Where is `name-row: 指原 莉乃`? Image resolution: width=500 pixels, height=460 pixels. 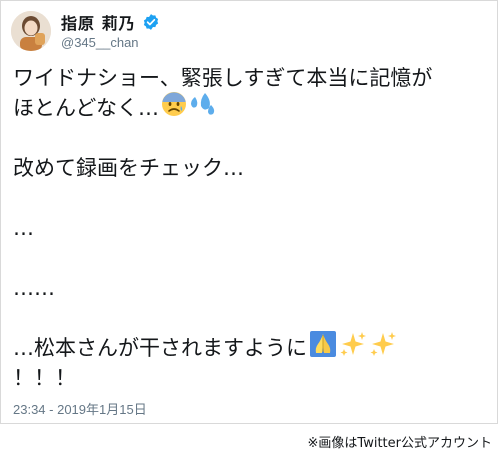
name-row: 指原 莉乃 is located at coordinates (110, 22).